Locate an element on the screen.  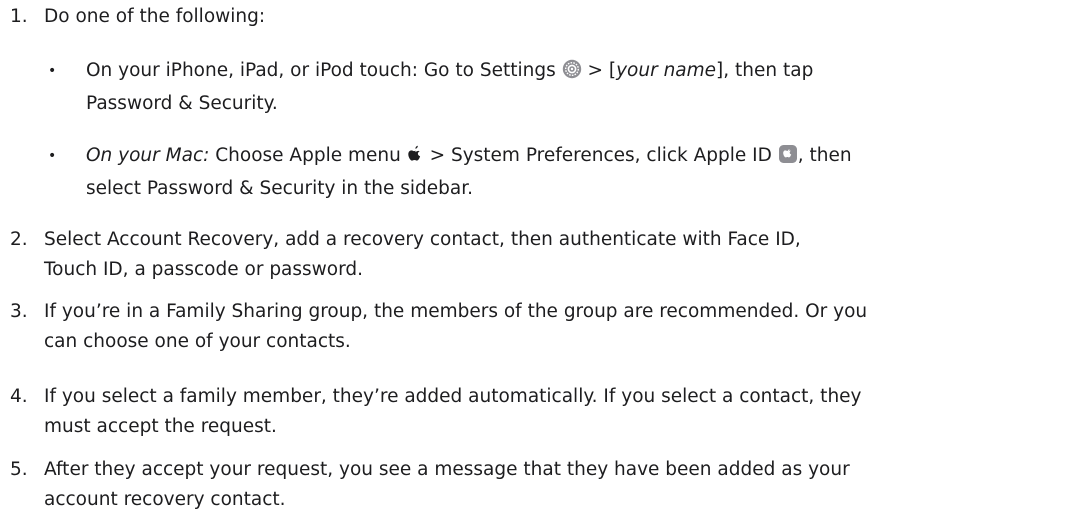
step-3-line-2: can choose one of your contacts. is located at coordinates (197, 341).